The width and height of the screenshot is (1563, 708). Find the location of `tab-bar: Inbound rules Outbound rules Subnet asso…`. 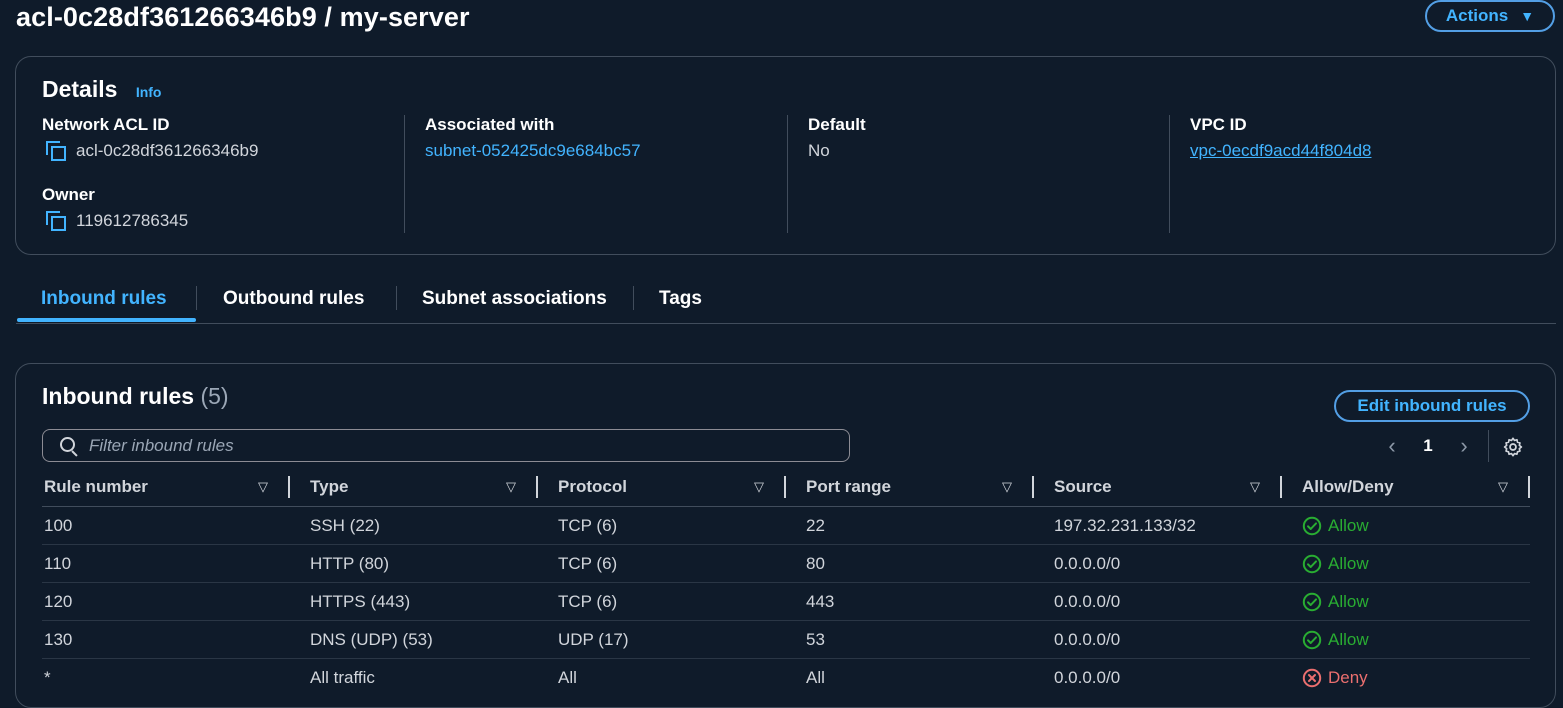

tab-bar: Inbound rules Outbound rules Subnet asso… is located at coordinates (786, 302).